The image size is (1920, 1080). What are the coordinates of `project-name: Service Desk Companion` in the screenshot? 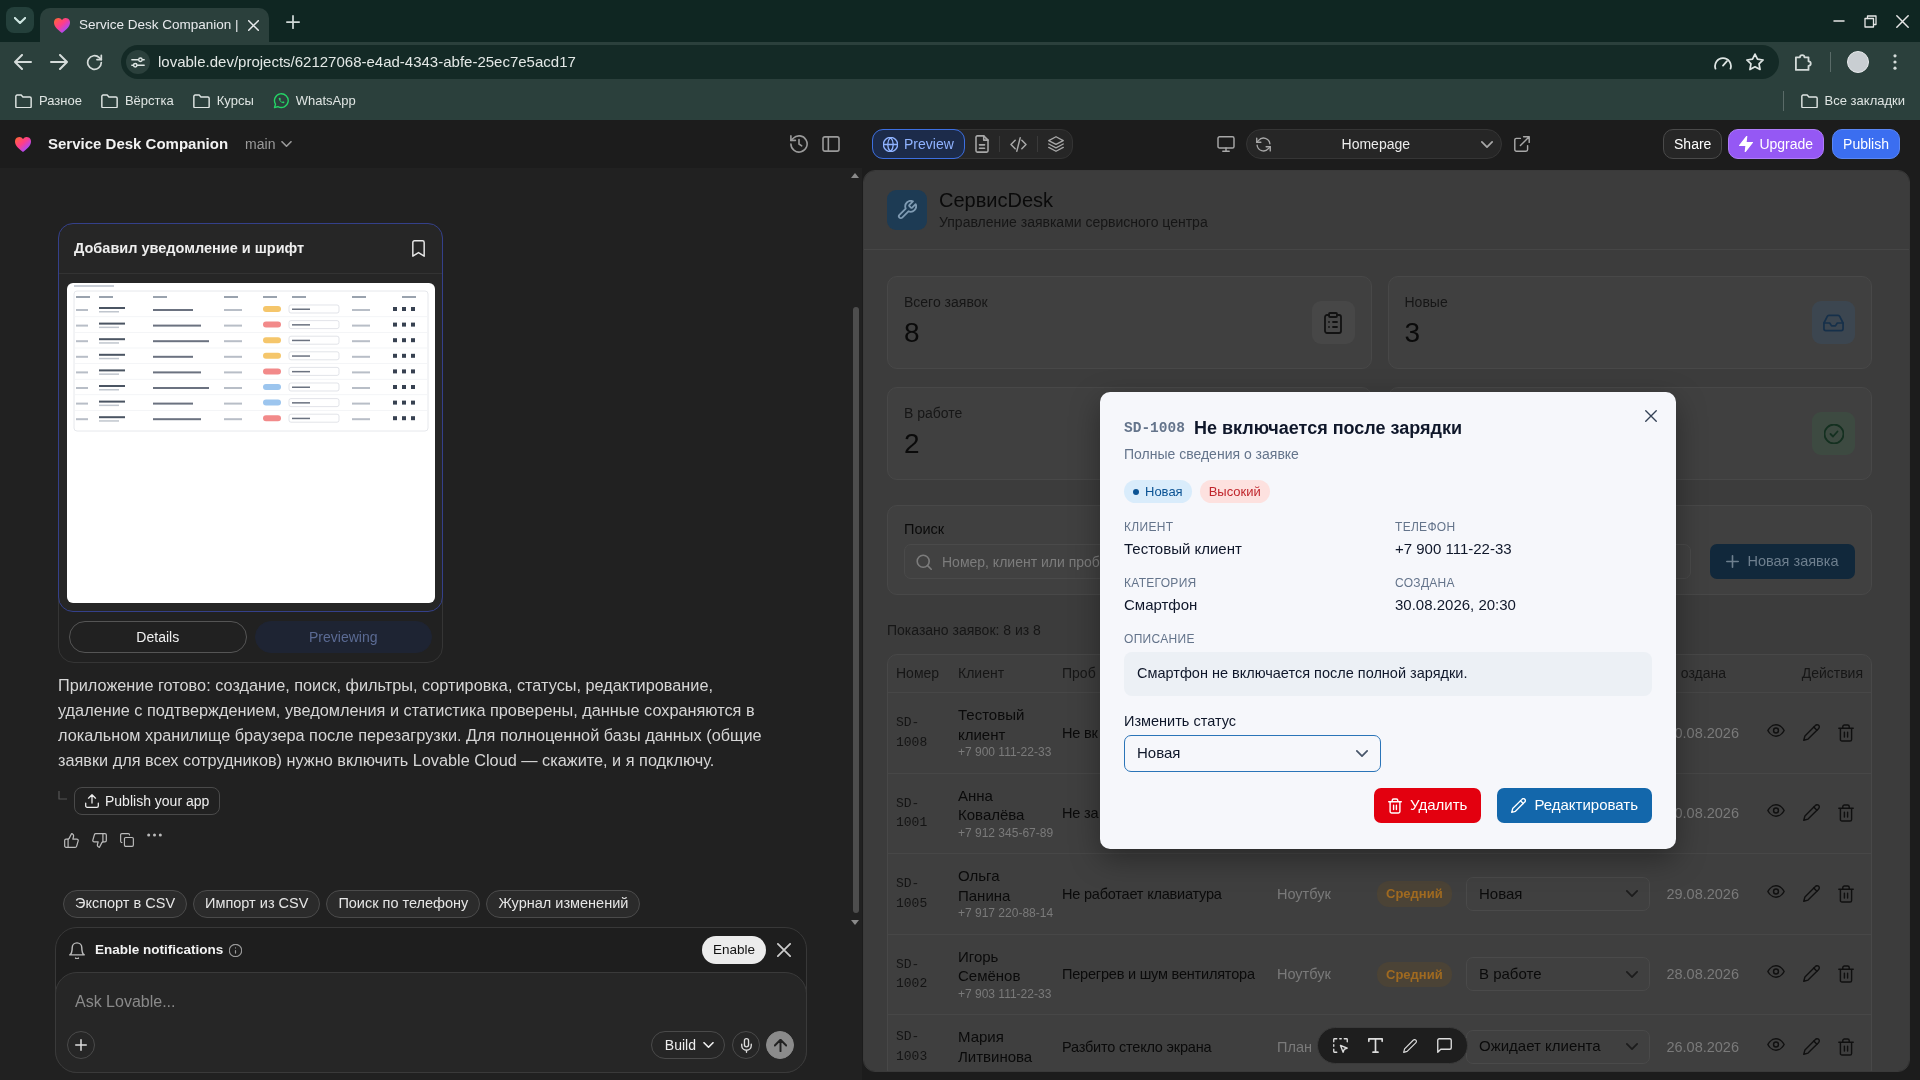 It's located at (138, 144).